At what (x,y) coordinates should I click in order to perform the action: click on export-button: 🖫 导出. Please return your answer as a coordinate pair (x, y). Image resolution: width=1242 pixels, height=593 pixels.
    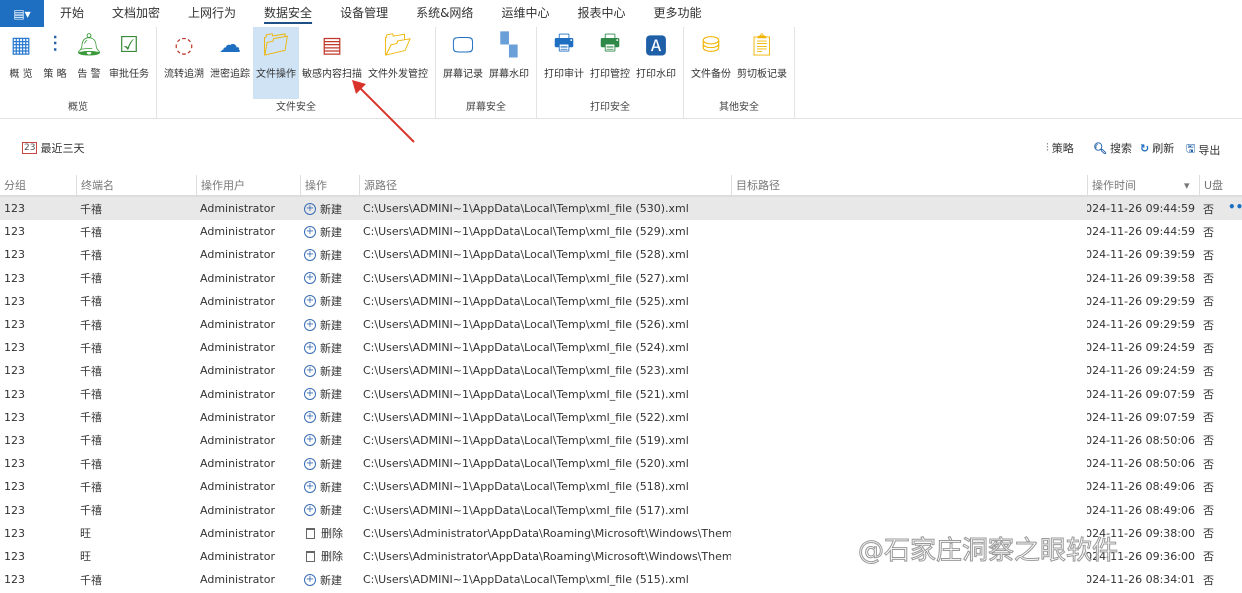
    Looking at the image, I should click on (1203, 149).